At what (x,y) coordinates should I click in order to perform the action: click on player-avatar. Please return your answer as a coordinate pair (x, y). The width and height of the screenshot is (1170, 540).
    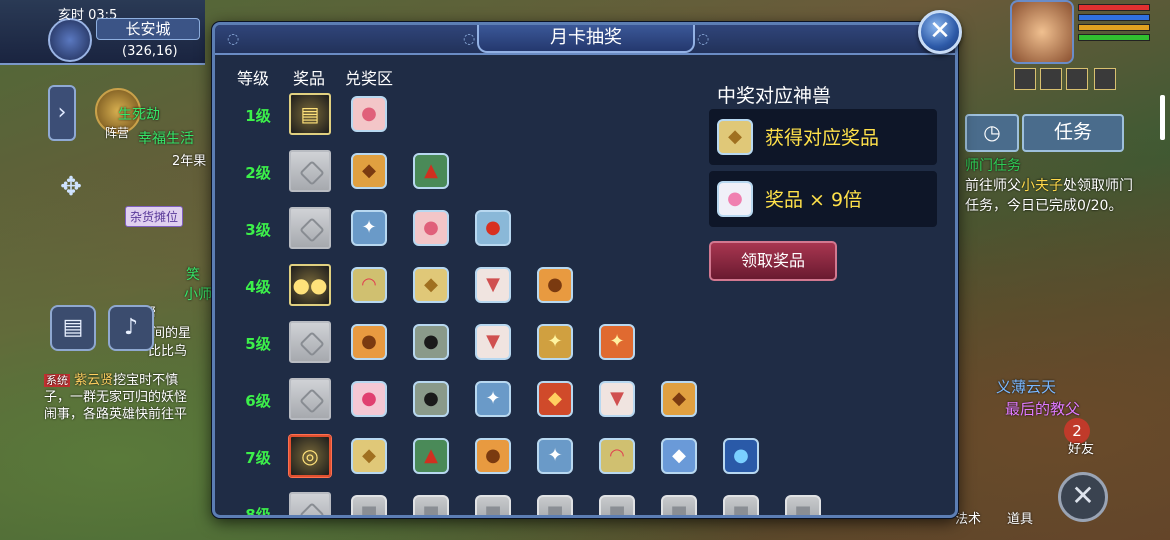
    Looking at the image, I should click on (1042, 32).